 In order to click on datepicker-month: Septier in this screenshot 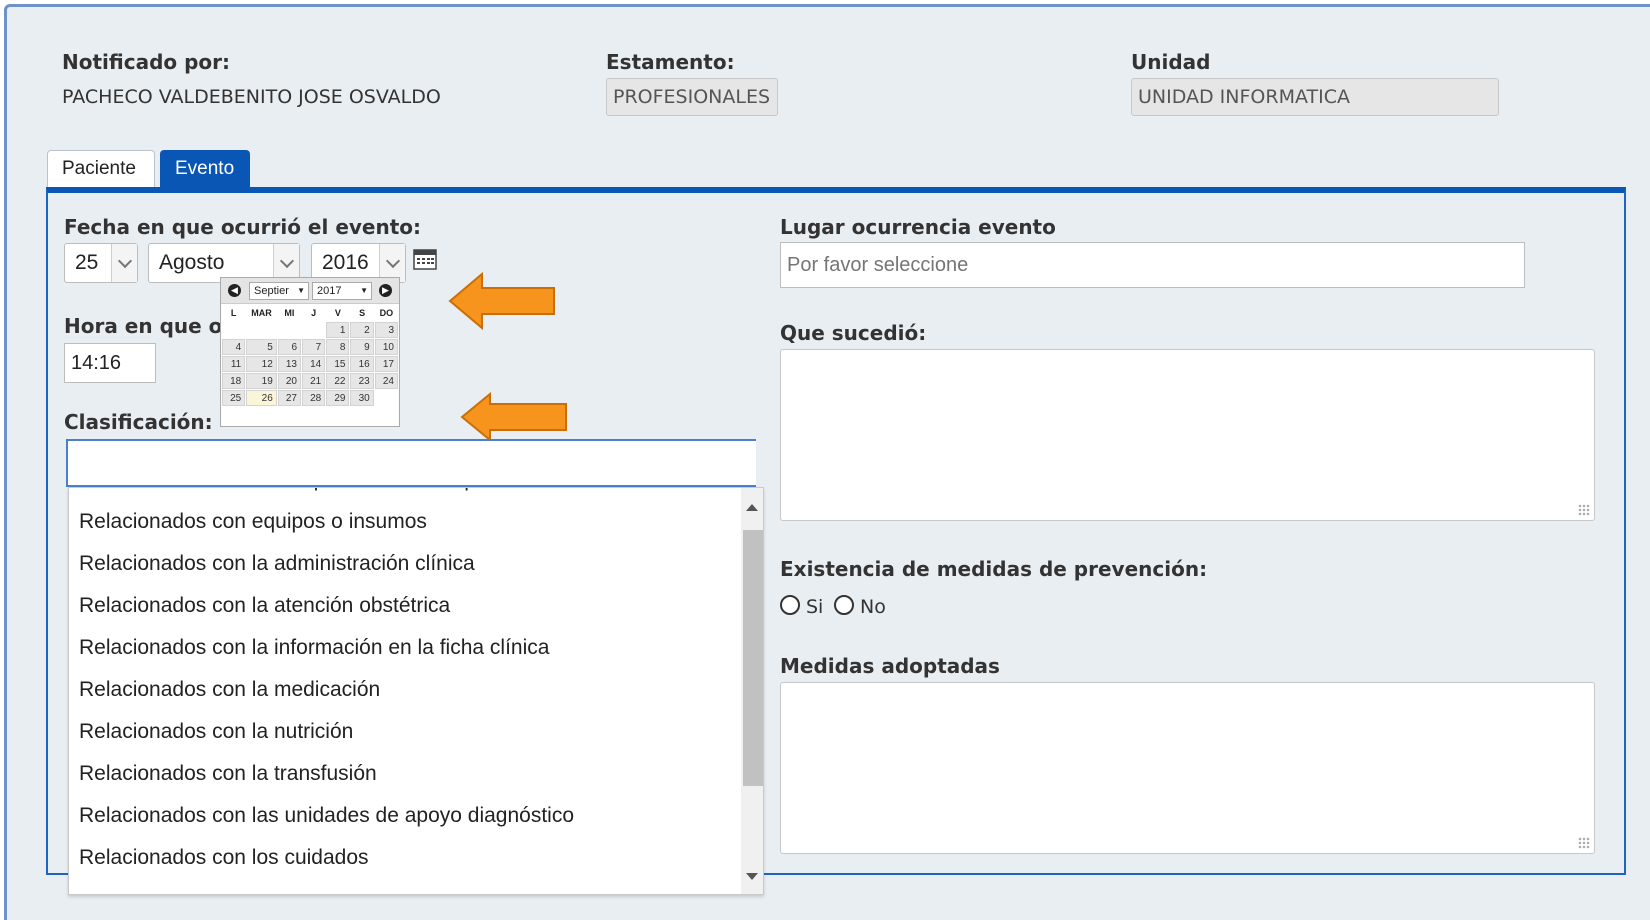, I will do `click(271, 291)`.